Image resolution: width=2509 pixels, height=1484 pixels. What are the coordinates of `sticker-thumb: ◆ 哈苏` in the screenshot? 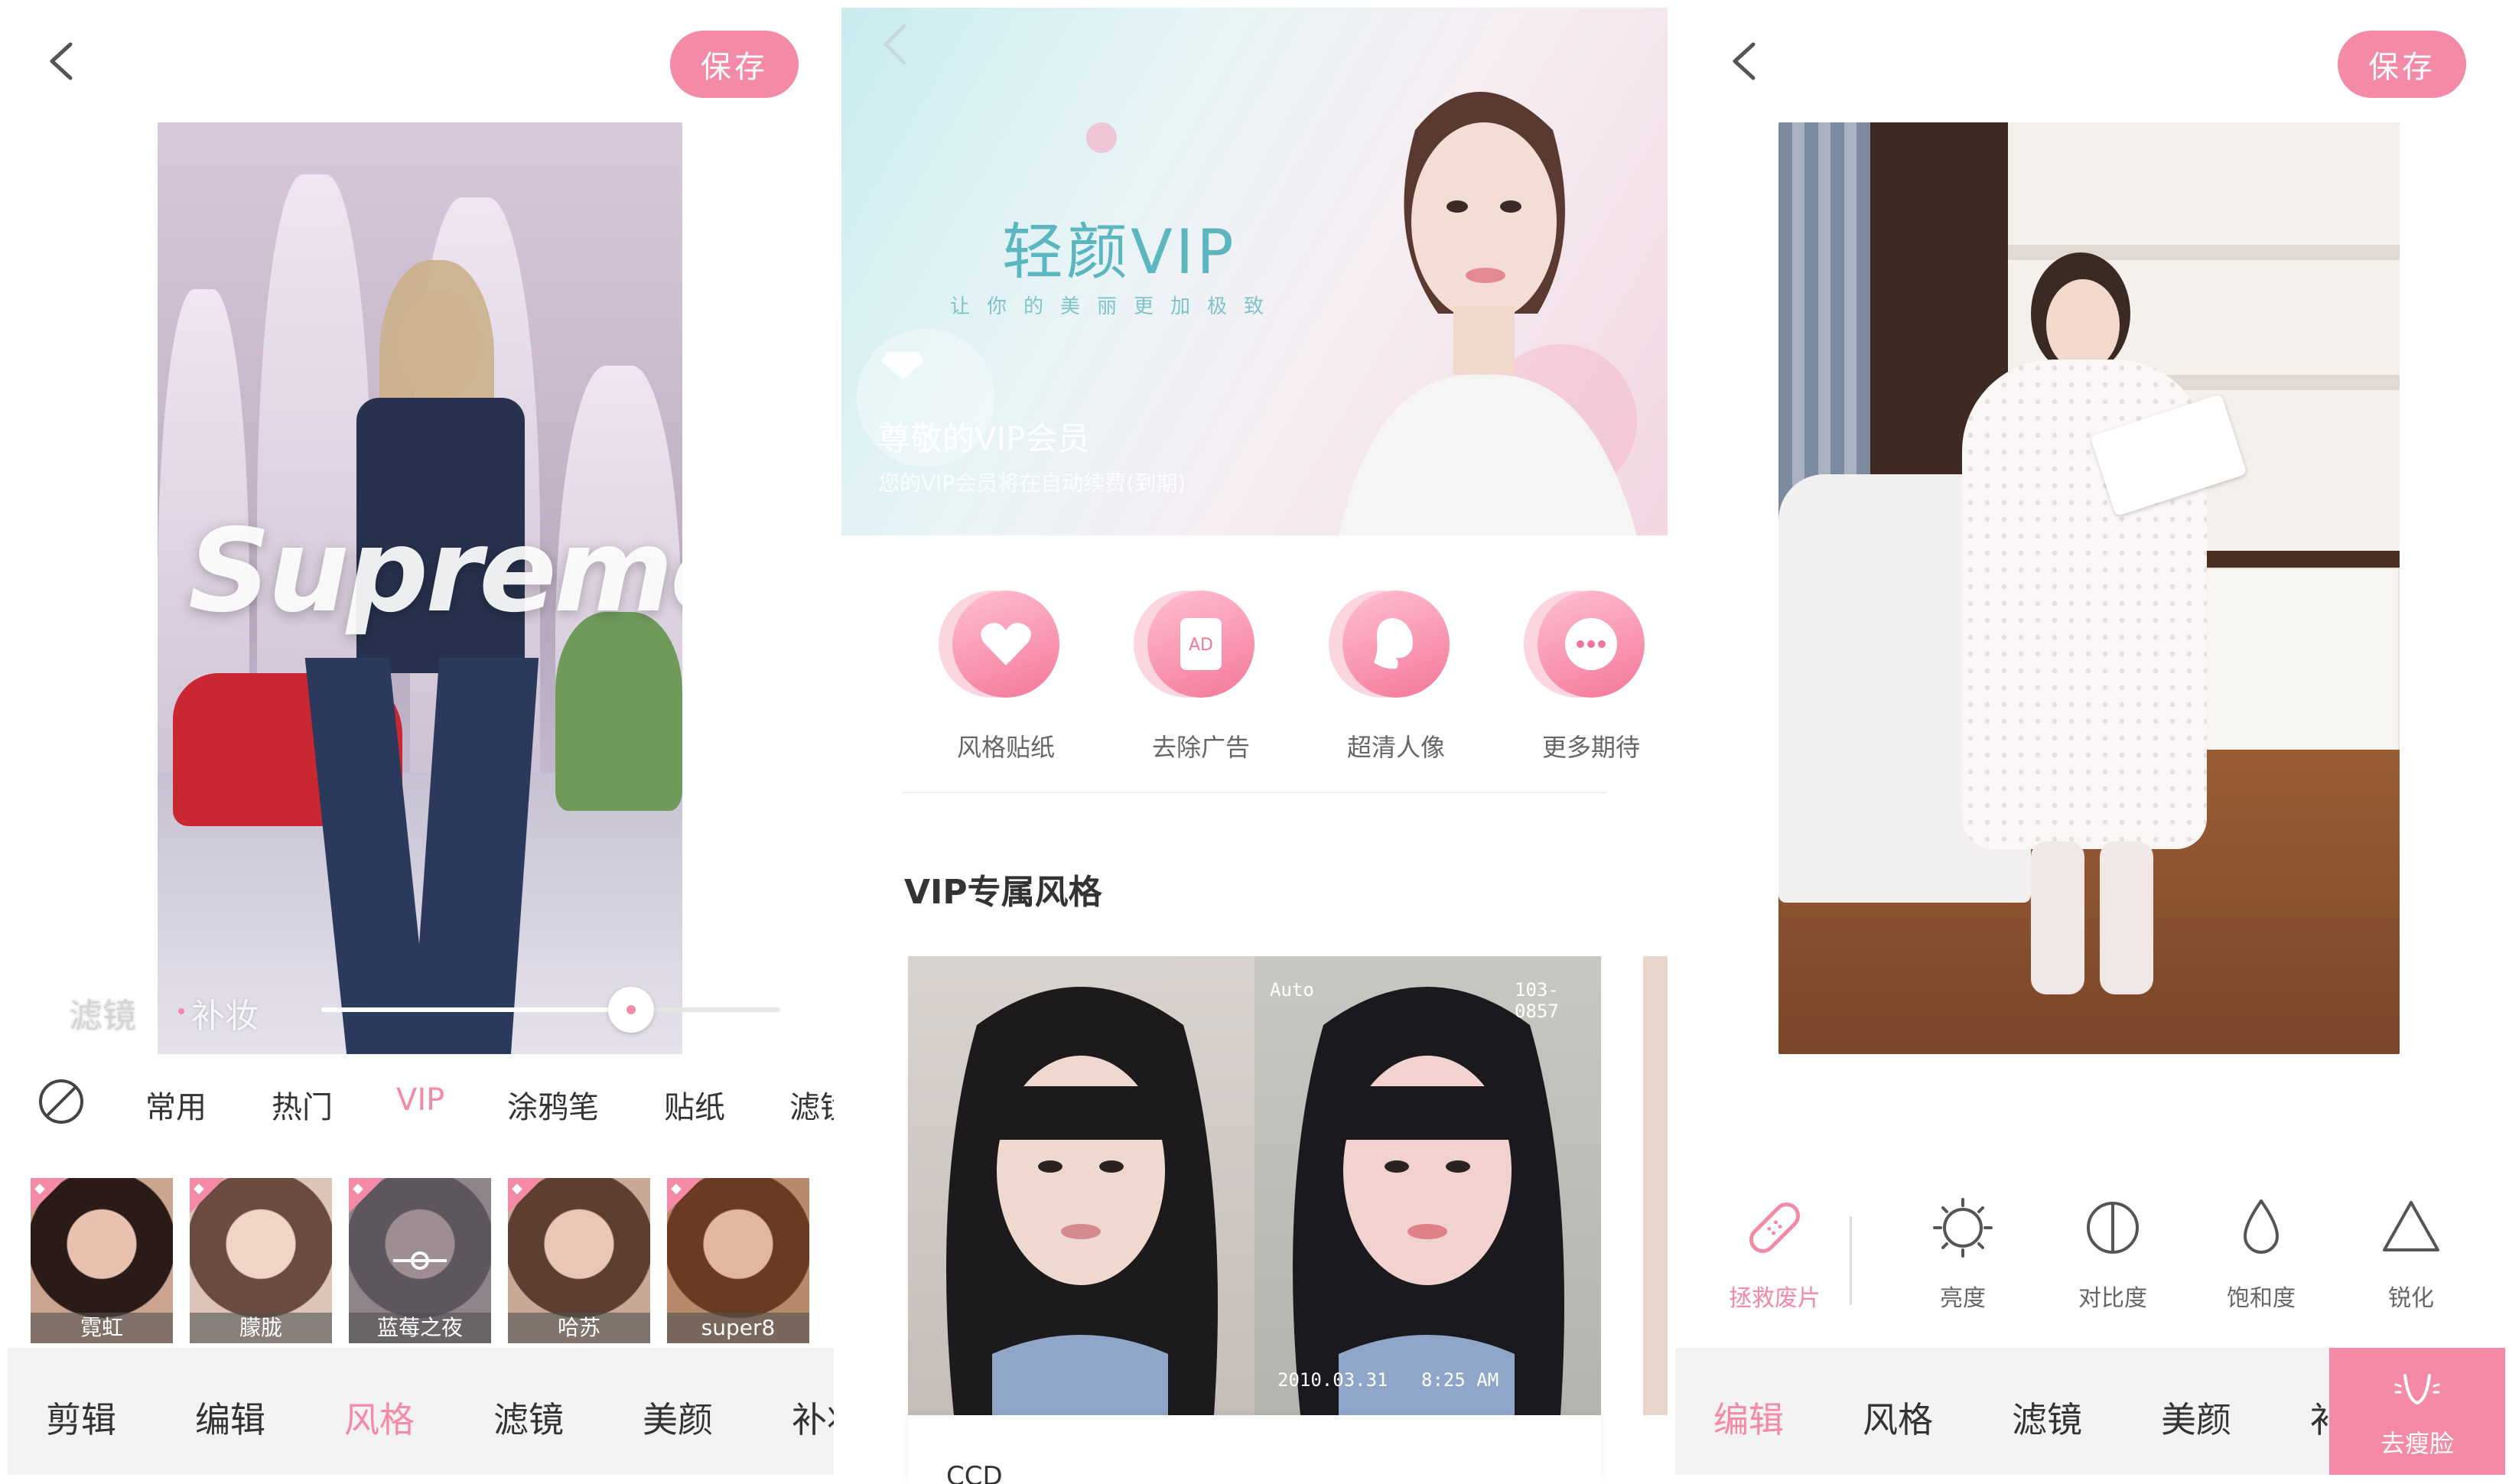 It's located at (579, 1260).